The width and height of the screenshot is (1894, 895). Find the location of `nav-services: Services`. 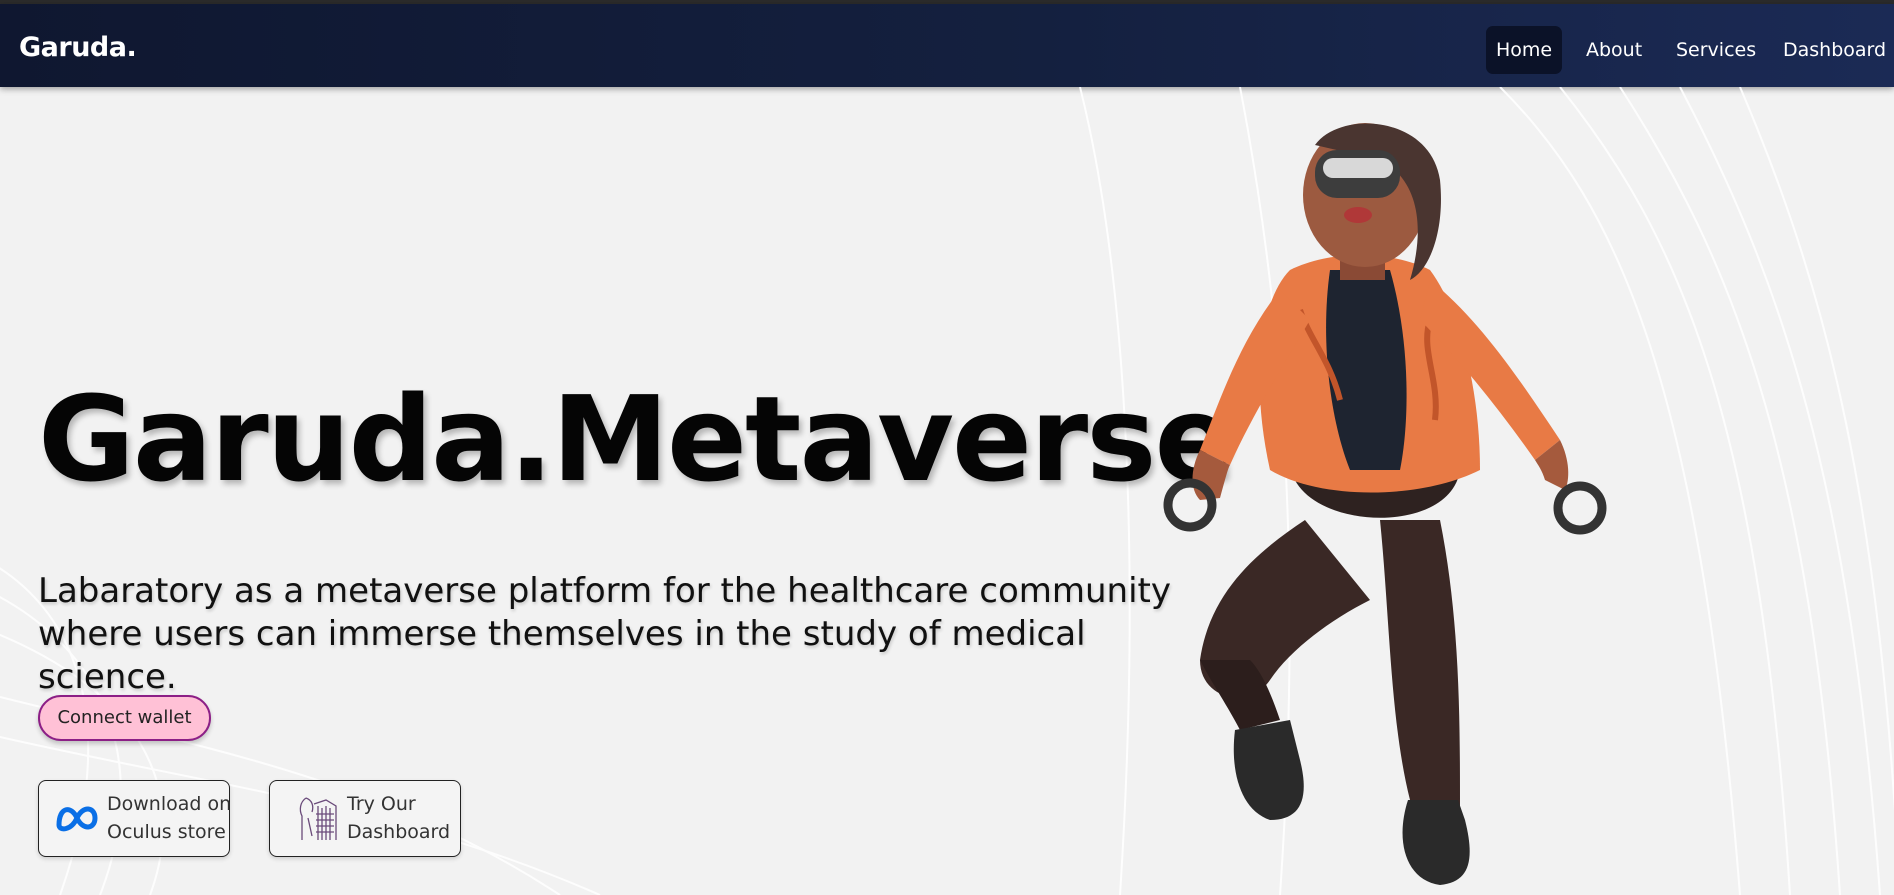

nav-services: Services is located at coordinates (1716, 50).